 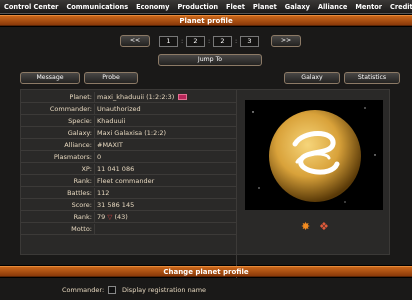 What do you see at coordinates (79, 133) in the screenshot?
I see `galaxy-label: Galaxy:` at bounding box center [79, 133].